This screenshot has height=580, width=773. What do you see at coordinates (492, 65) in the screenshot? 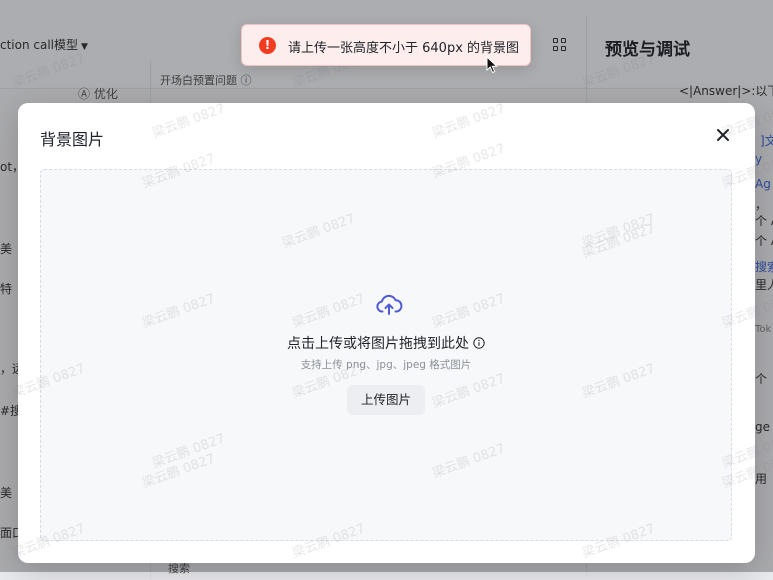
I see `mouse-cursor-icon` at bounding box center [492, 65].